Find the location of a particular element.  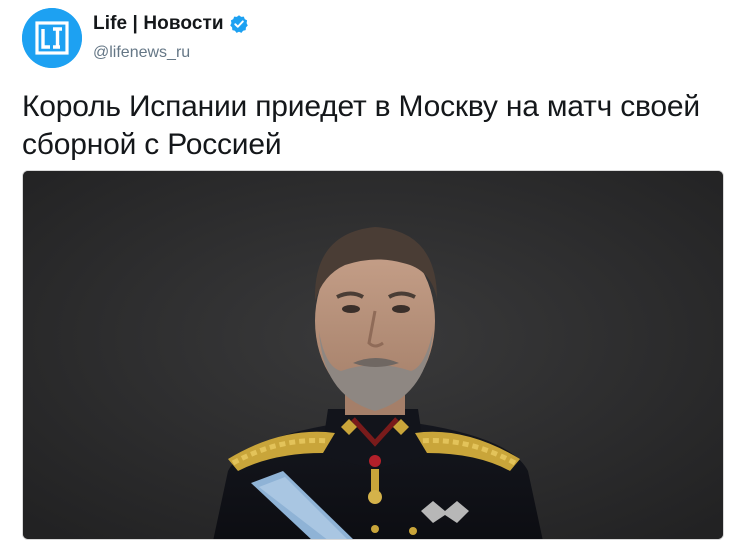

verified-badge-icon is located at coordinates (238, 24).